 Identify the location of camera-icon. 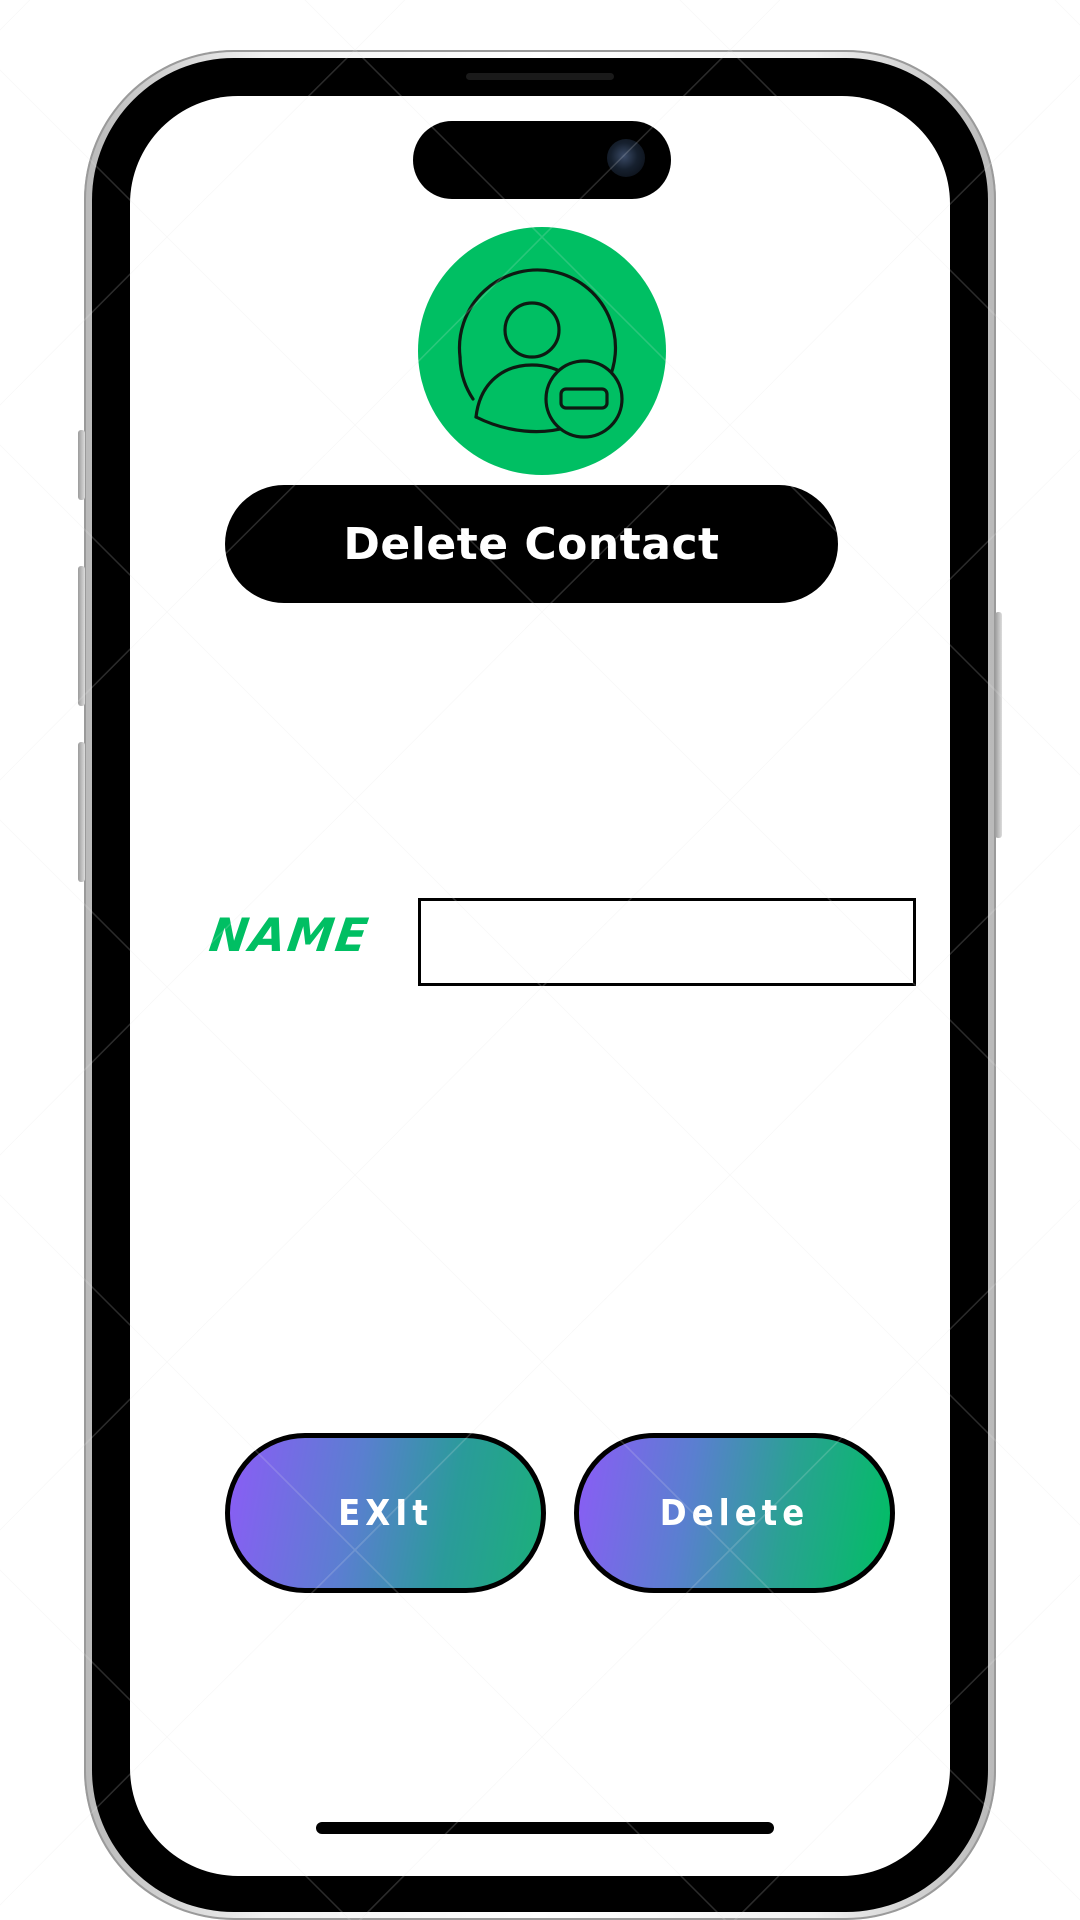
(626, 158).